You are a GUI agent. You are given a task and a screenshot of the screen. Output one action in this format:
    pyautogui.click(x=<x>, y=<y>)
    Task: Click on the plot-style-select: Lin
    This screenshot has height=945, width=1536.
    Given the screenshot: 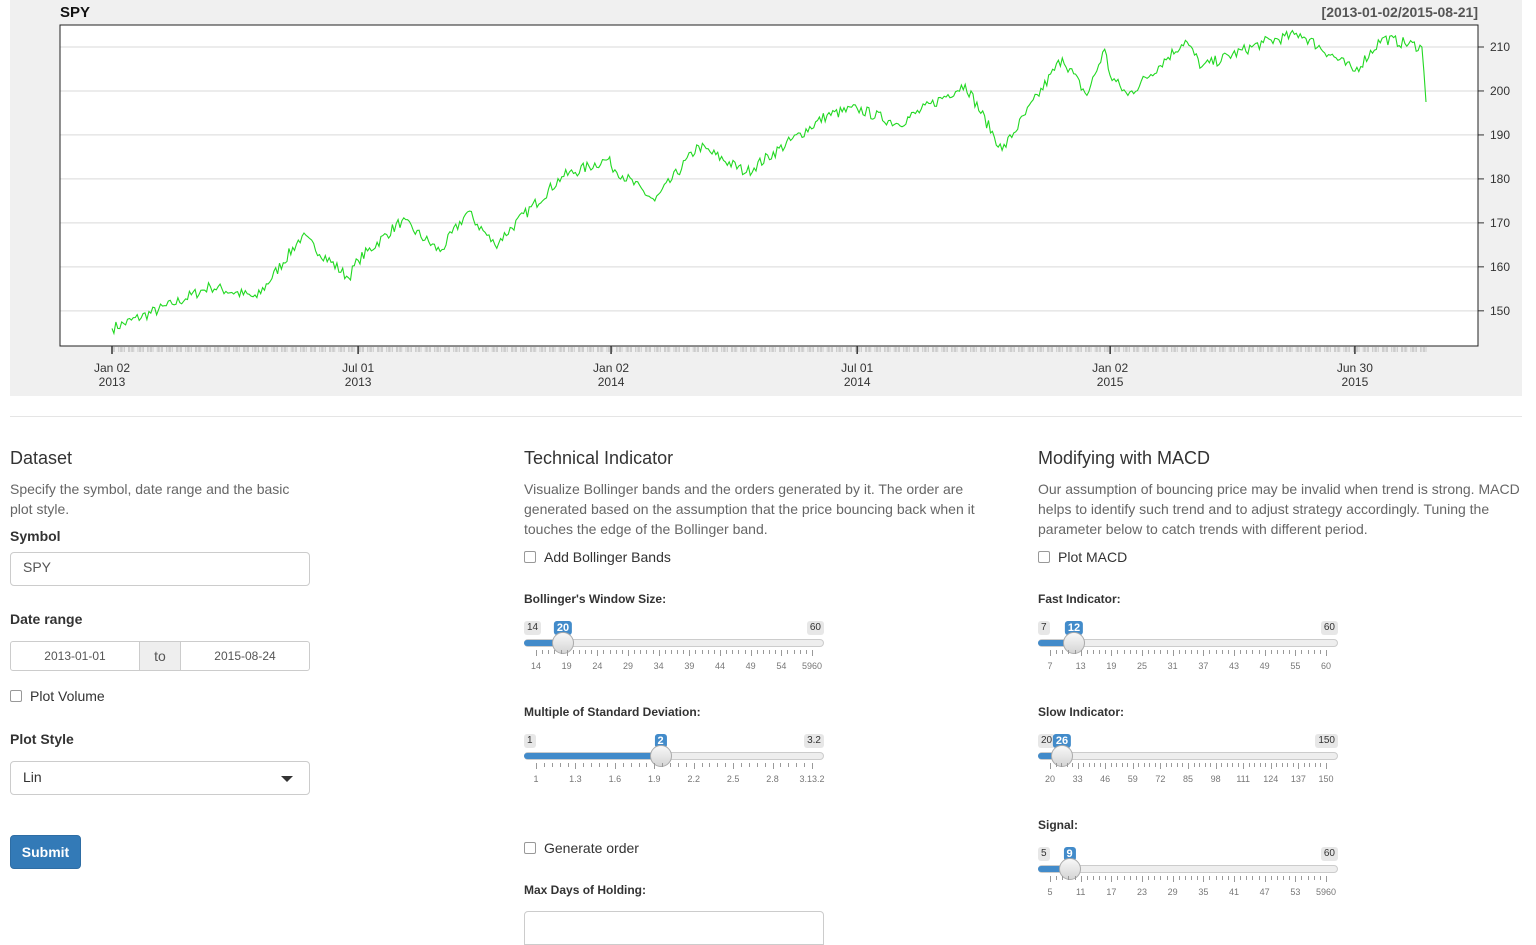 What is the action you would take?
    pyautogui.click(x=160, y=778)
    